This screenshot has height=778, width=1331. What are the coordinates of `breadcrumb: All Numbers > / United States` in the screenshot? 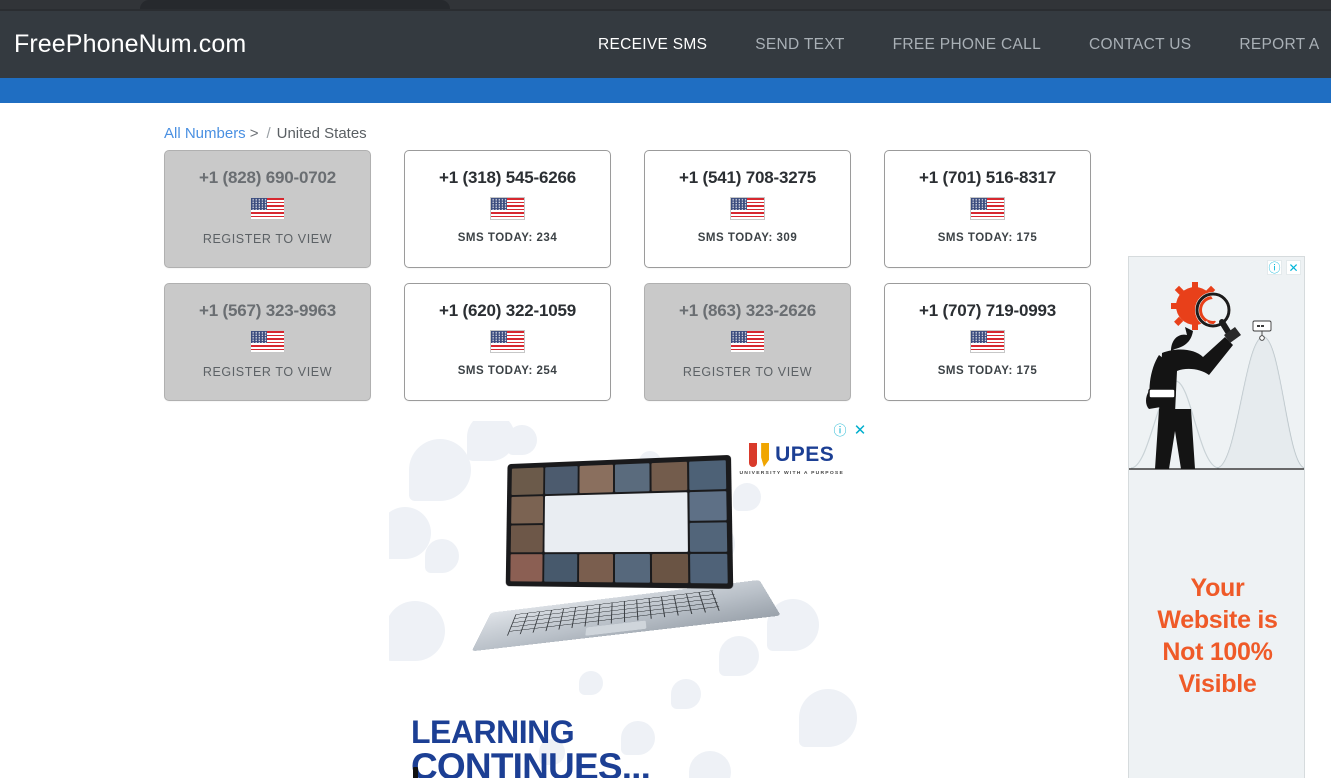 It's located at (265, 133).